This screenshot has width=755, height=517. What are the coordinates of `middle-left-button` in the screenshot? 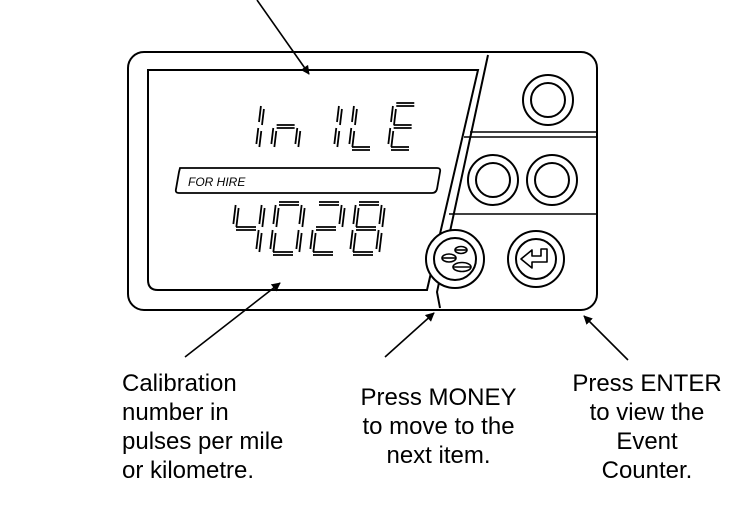 It's located at (493, 180).